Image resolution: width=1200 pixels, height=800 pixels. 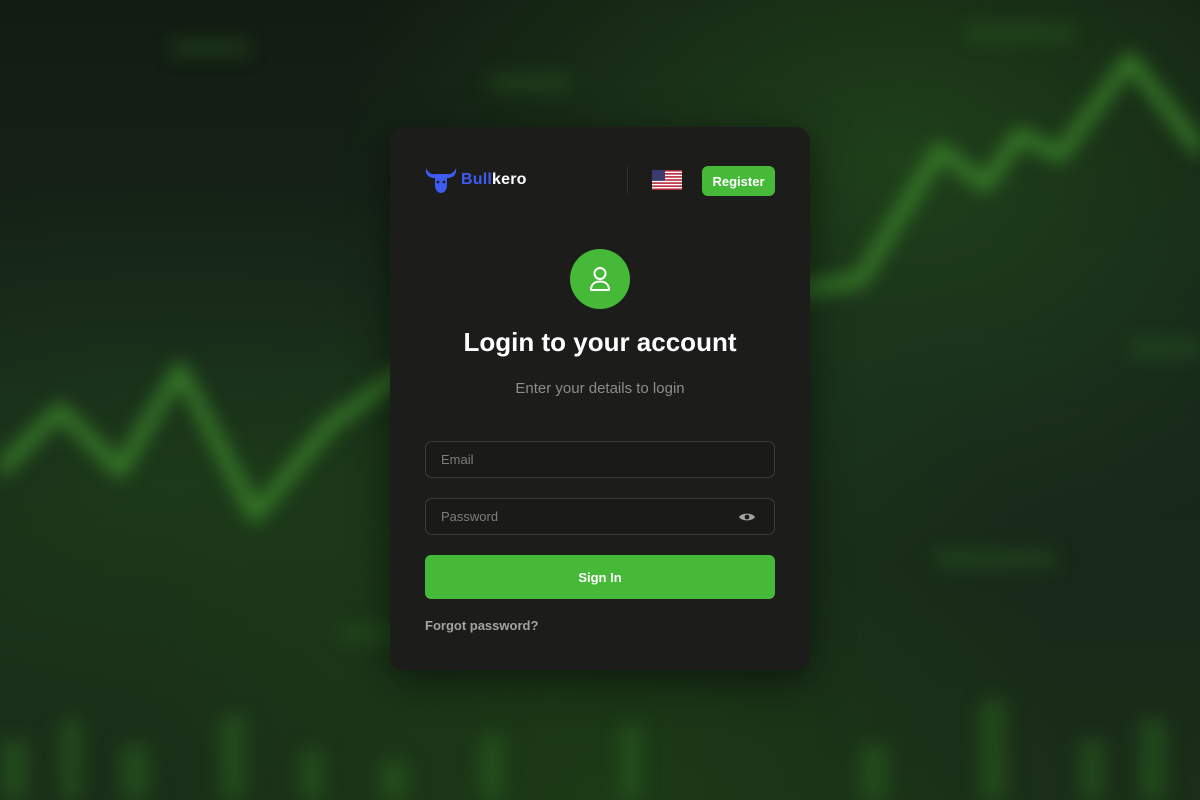 What do you see at coordinates (441, 180) in the screenshot?
I see `bull-head-icon` at bounding box center [441, 180].